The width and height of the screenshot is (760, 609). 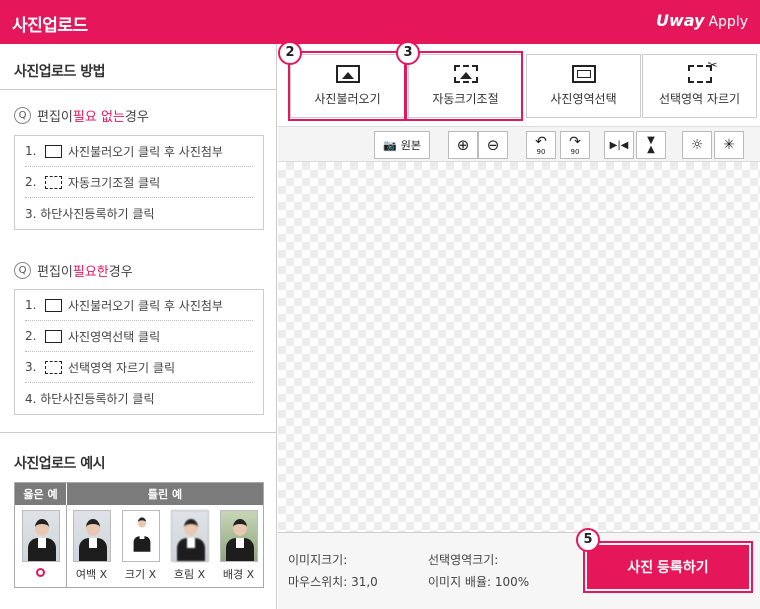 I want to click on list-item: 4. 하단사진등록하기 클릭, so click(x=139, y=398).